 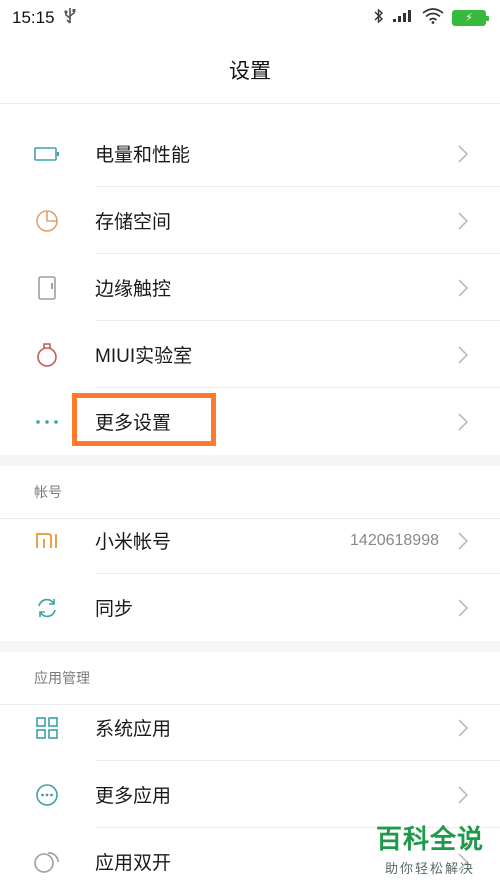 What do you see at coordinates (62, 678) in the screenshot?
I see `section-title: 应用管理` at bounding box center [62, 678].